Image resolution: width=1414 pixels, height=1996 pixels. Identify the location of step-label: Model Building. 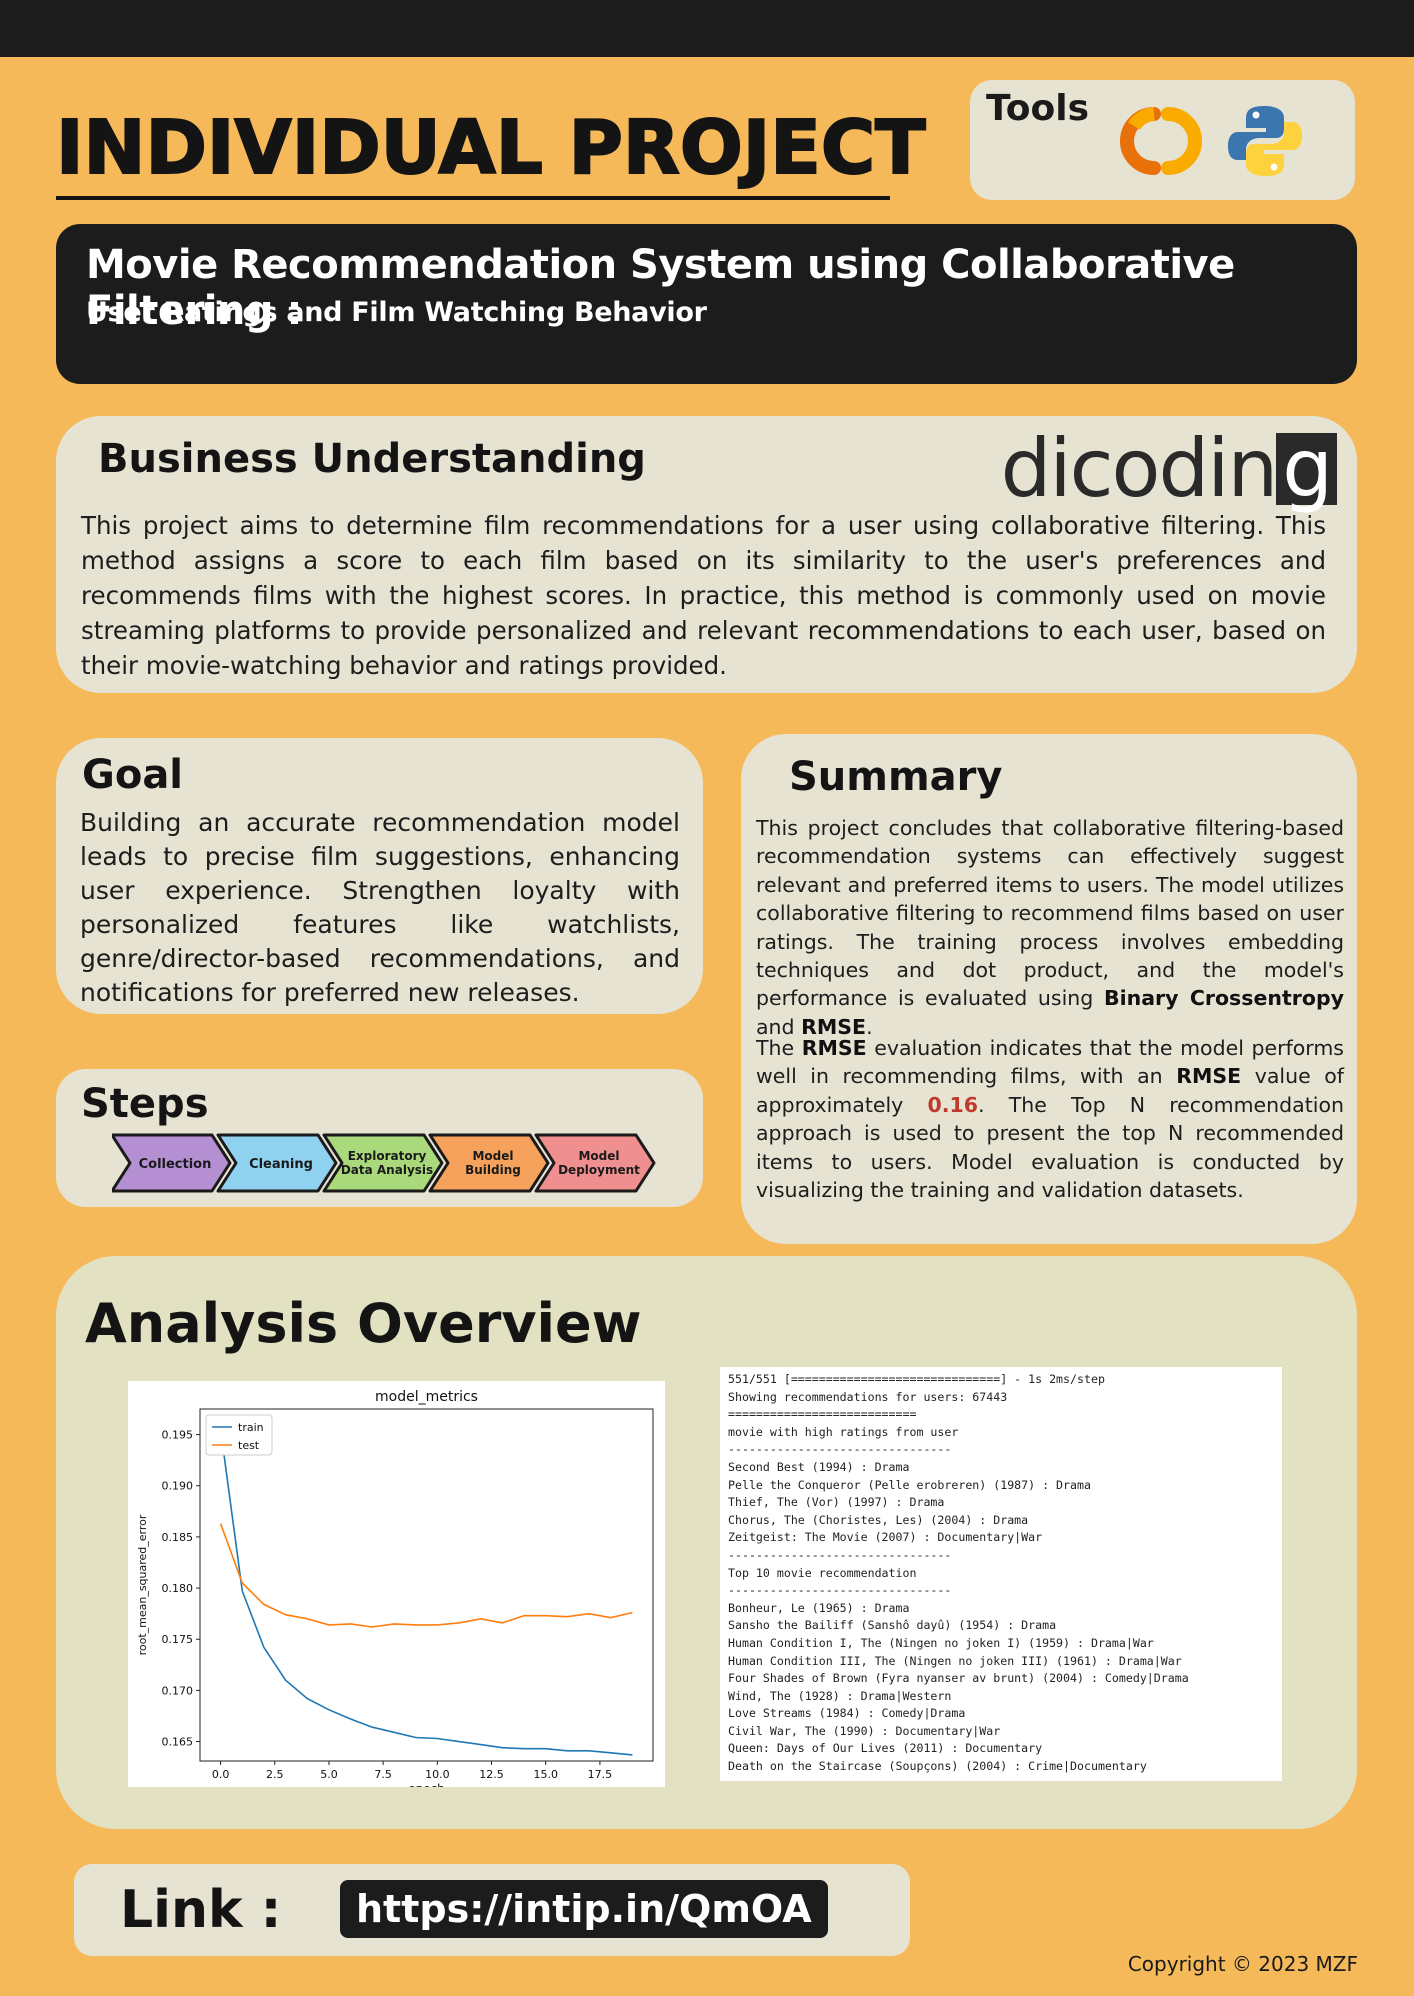
(493, 1163).